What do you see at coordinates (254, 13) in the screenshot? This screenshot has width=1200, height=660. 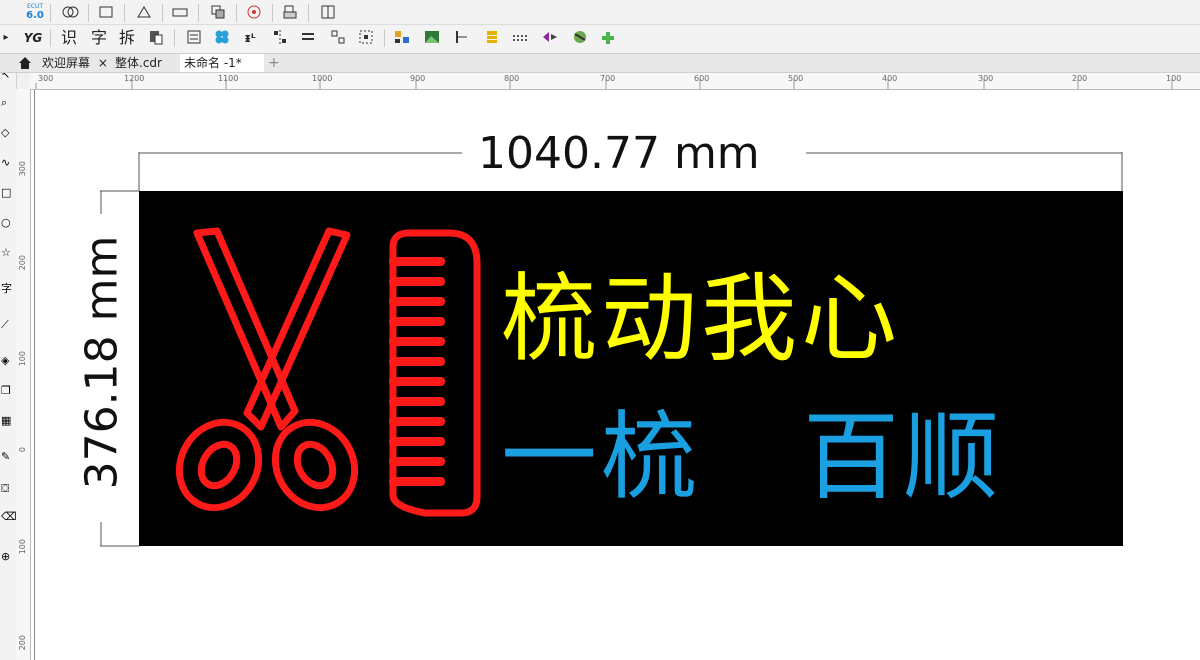 I see `target-icon` at bounding box center [254, 13].